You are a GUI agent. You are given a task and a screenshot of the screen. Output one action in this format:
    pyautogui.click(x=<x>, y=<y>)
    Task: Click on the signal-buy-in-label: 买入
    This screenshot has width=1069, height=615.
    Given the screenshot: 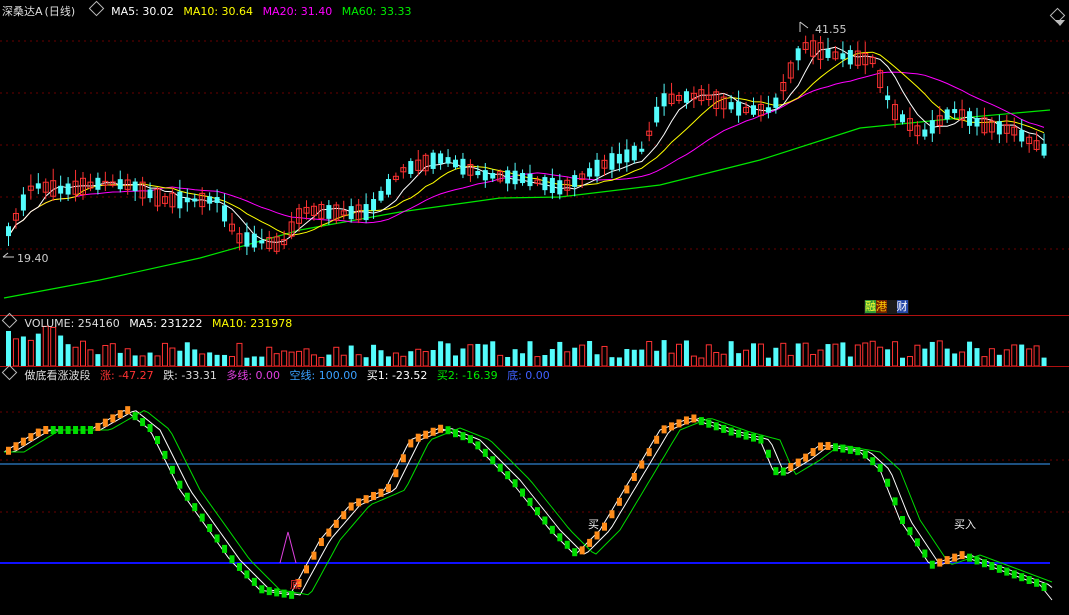 What is the action you would take?
    pyautogui.click(x=965, y=524)
    